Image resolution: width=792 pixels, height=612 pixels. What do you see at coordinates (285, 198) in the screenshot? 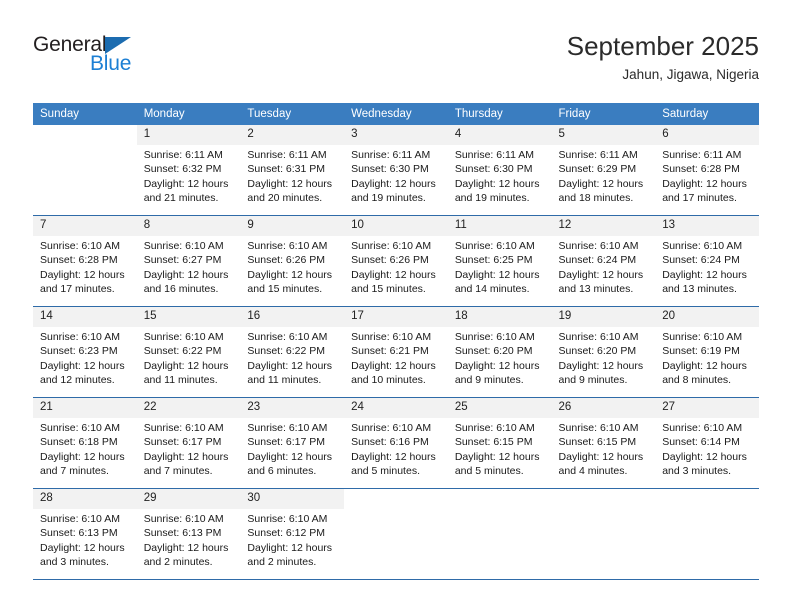
I see `daylight-text-line2: and 20 minutes.` at bounding box center [285, 198].